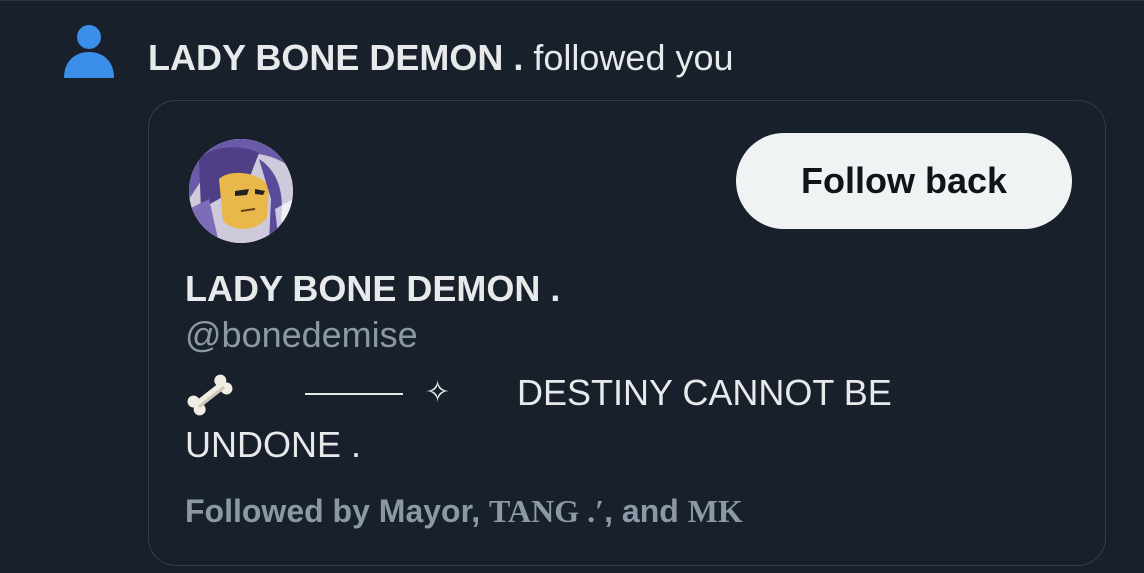 The width and height of the screenshot is (1144, 573). Describe the element at coordinates (210, 395) in the screenshot. I see `bone-icon` at that location.